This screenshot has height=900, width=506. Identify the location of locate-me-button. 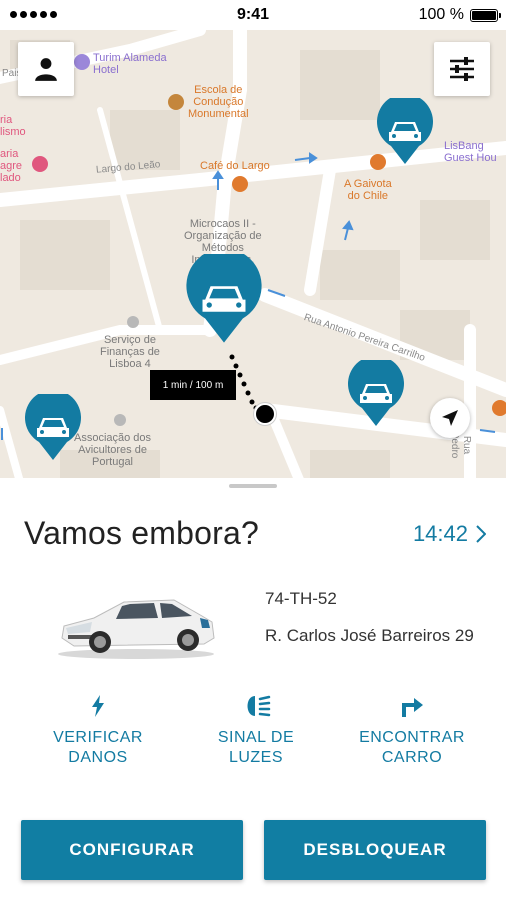
(450, 418).